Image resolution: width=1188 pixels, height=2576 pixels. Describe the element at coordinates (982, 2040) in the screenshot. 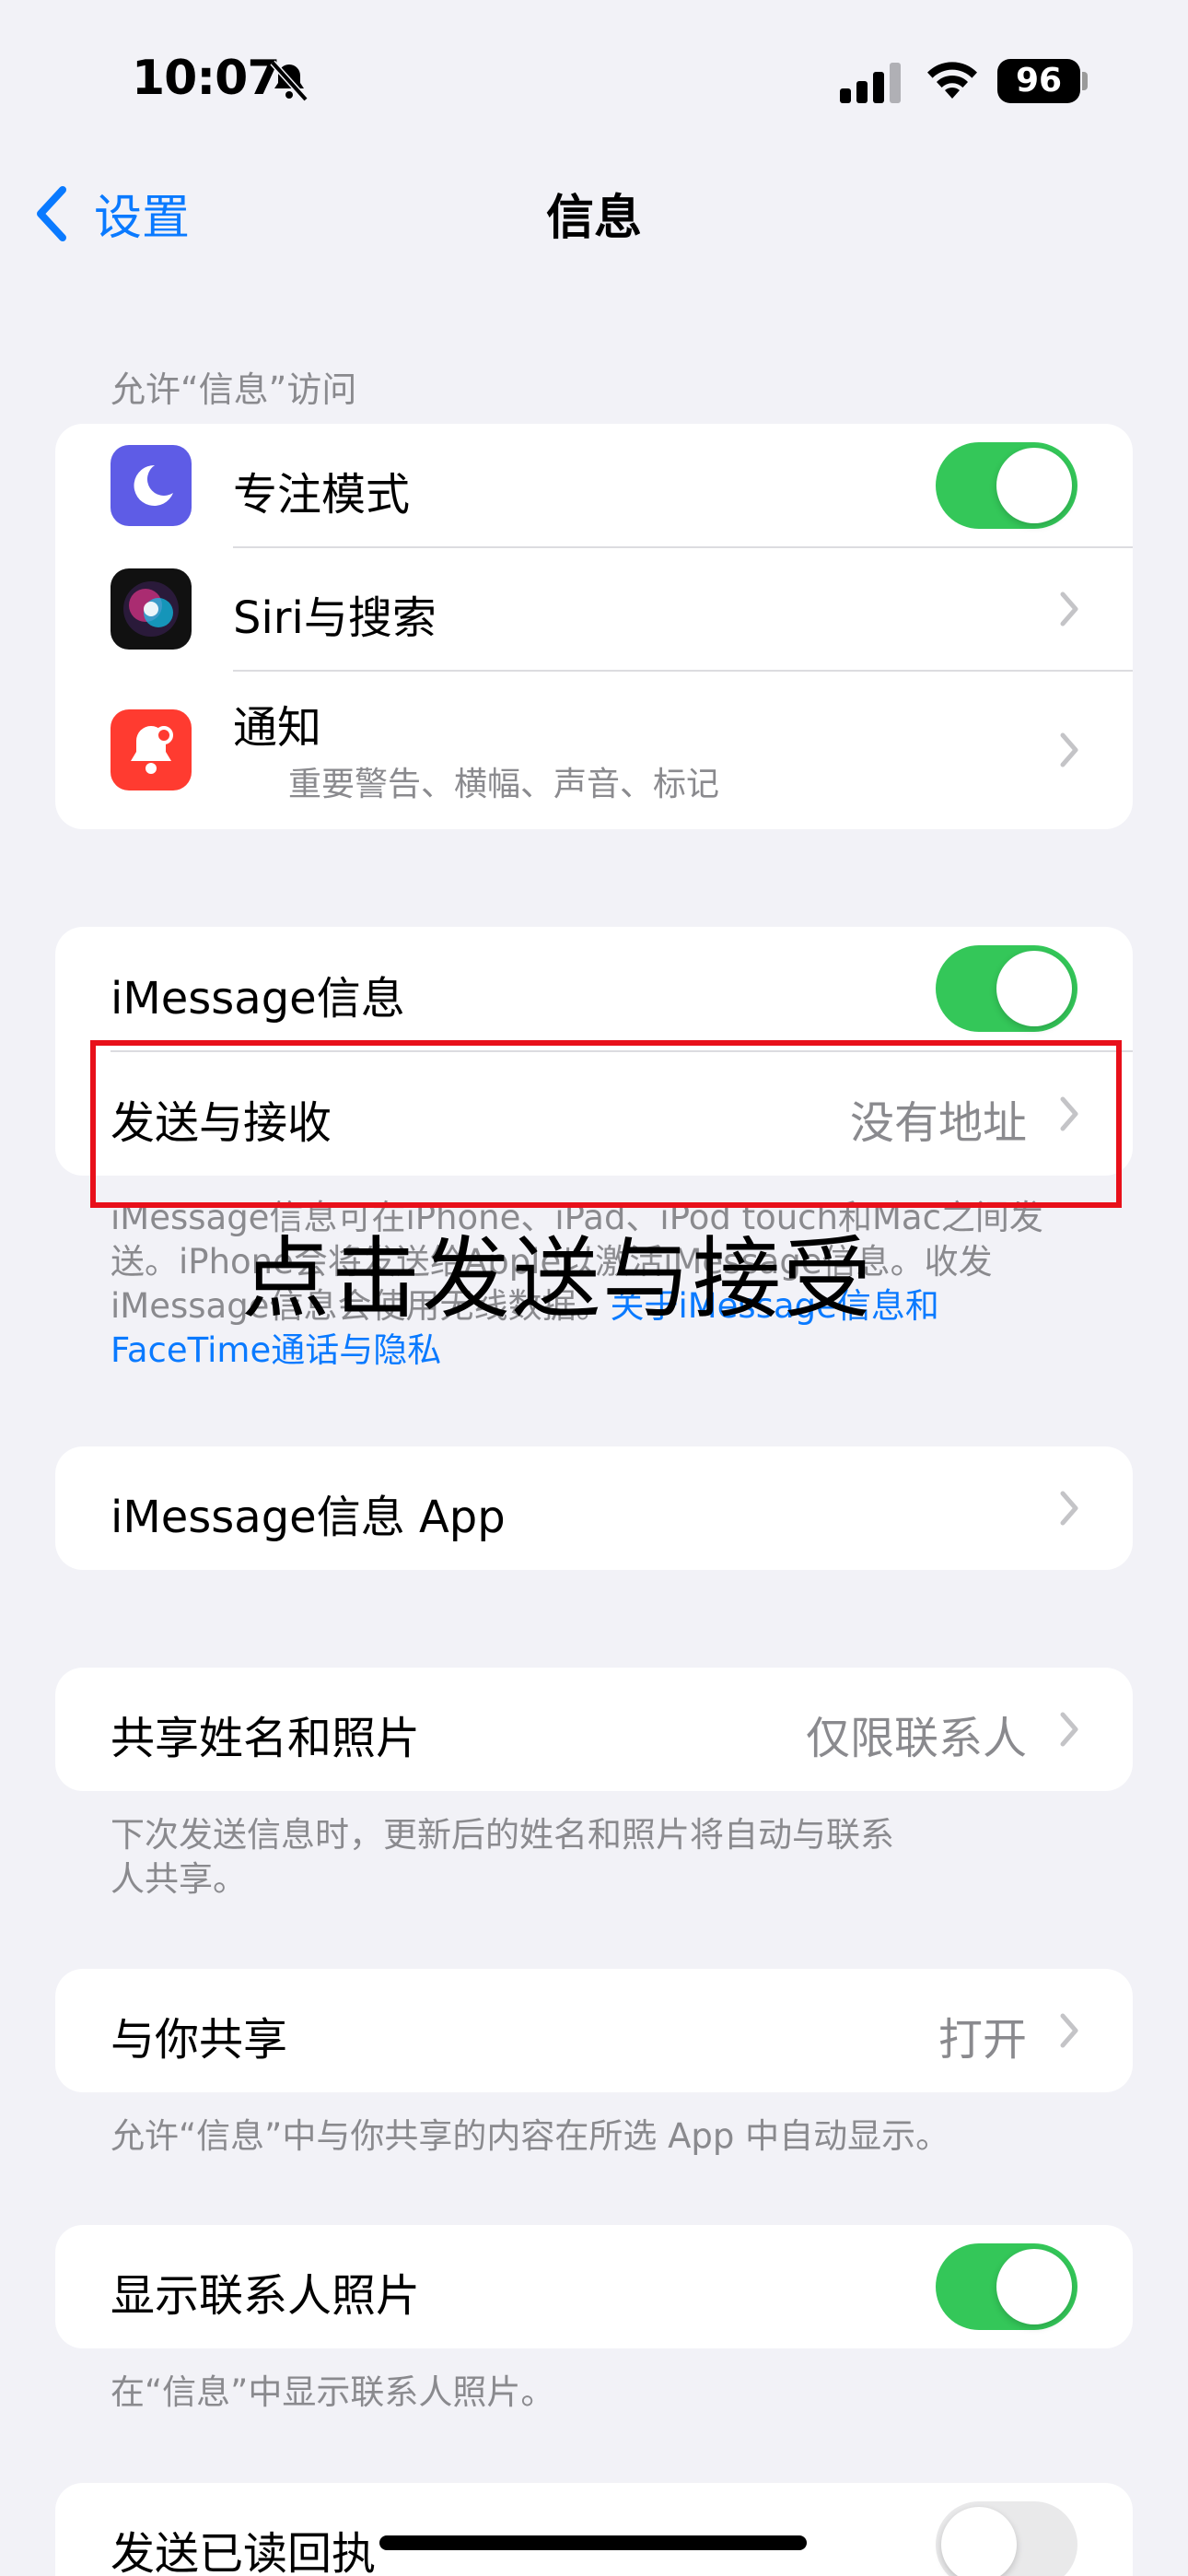

I see `shared-with-you-value: 打开` at that location.